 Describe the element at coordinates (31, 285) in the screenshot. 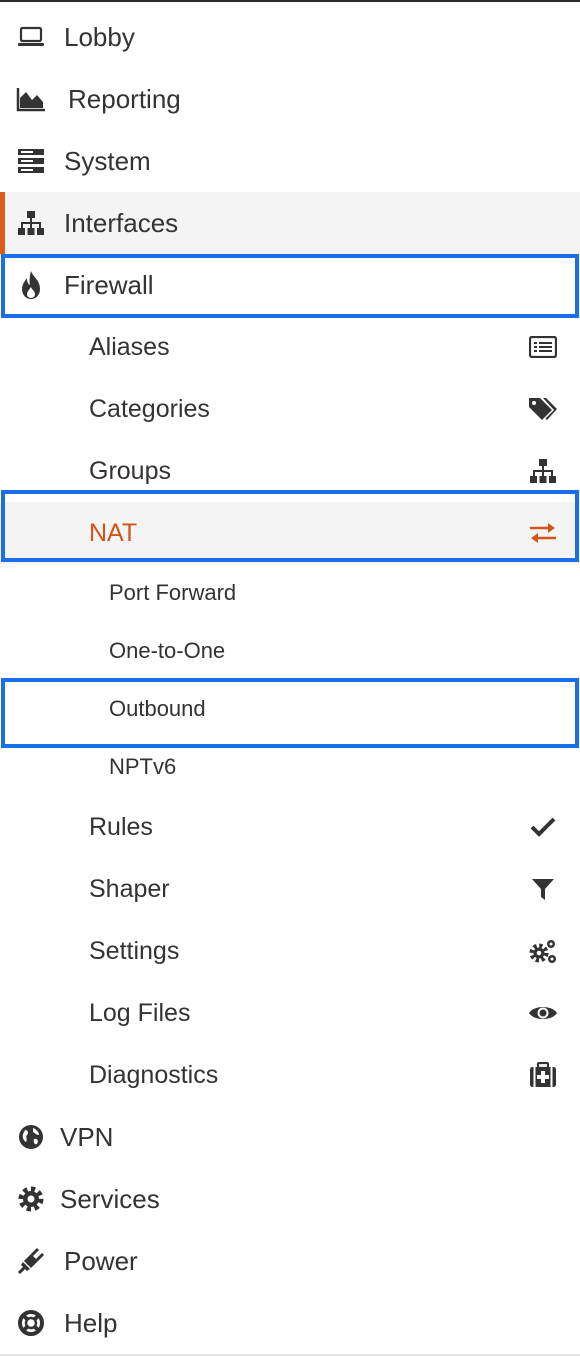

I see `fire-icon` at that location.